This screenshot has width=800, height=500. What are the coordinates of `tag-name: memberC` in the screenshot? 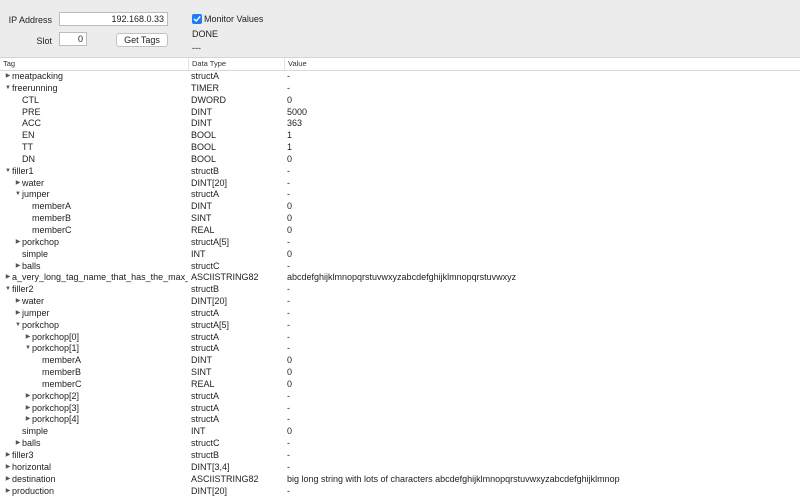 It's located at (62, 383).